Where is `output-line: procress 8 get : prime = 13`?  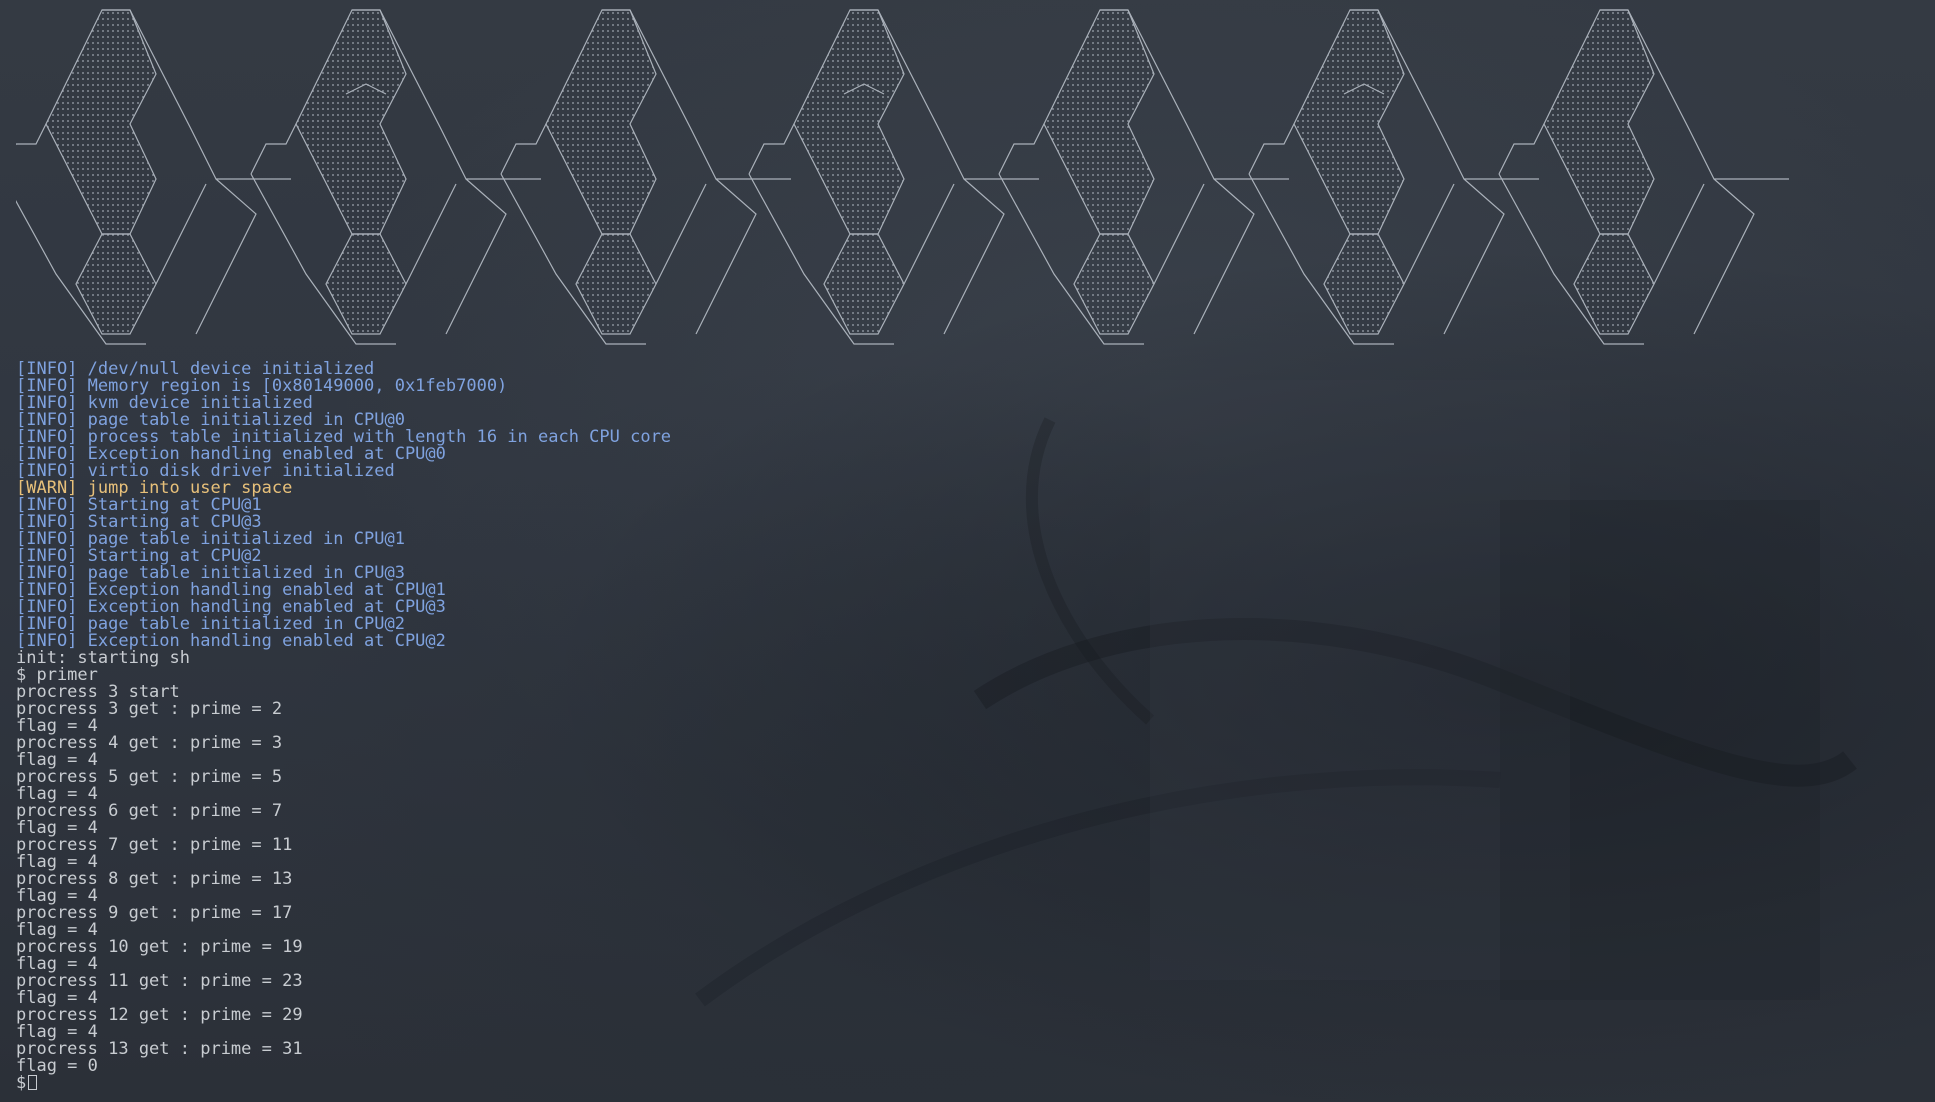
output-line: procress 8 get : prime = 13 is located at coordinates (154, 879).